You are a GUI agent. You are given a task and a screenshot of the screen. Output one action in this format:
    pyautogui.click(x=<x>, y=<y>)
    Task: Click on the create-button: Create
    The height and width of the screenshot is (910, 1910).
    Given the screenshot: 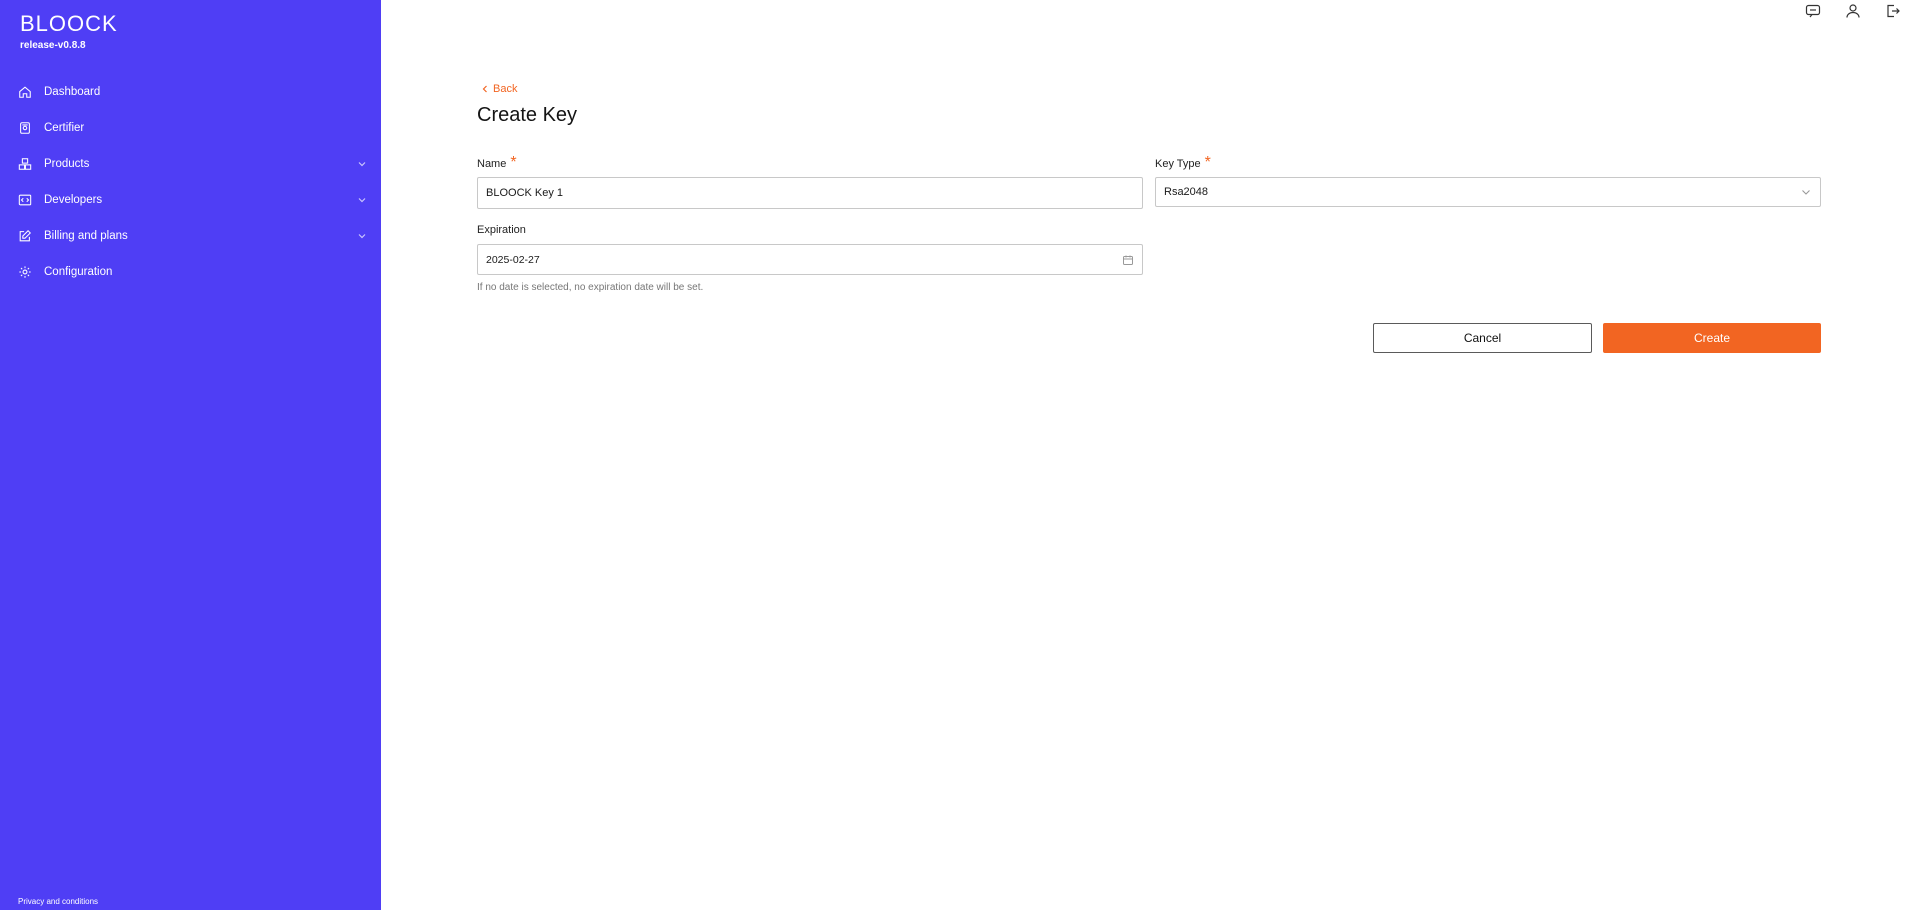 What is the action you would take?
    pyautogui.click(x=1712, y=338)
    